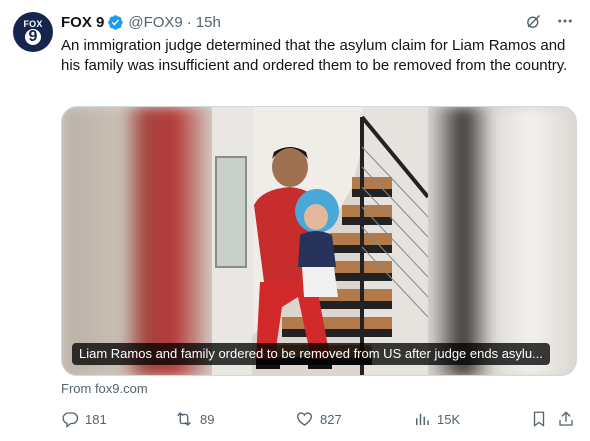 This screenshot has width=590, height=441. I want to click on bookmark-button, so click(539, 419).